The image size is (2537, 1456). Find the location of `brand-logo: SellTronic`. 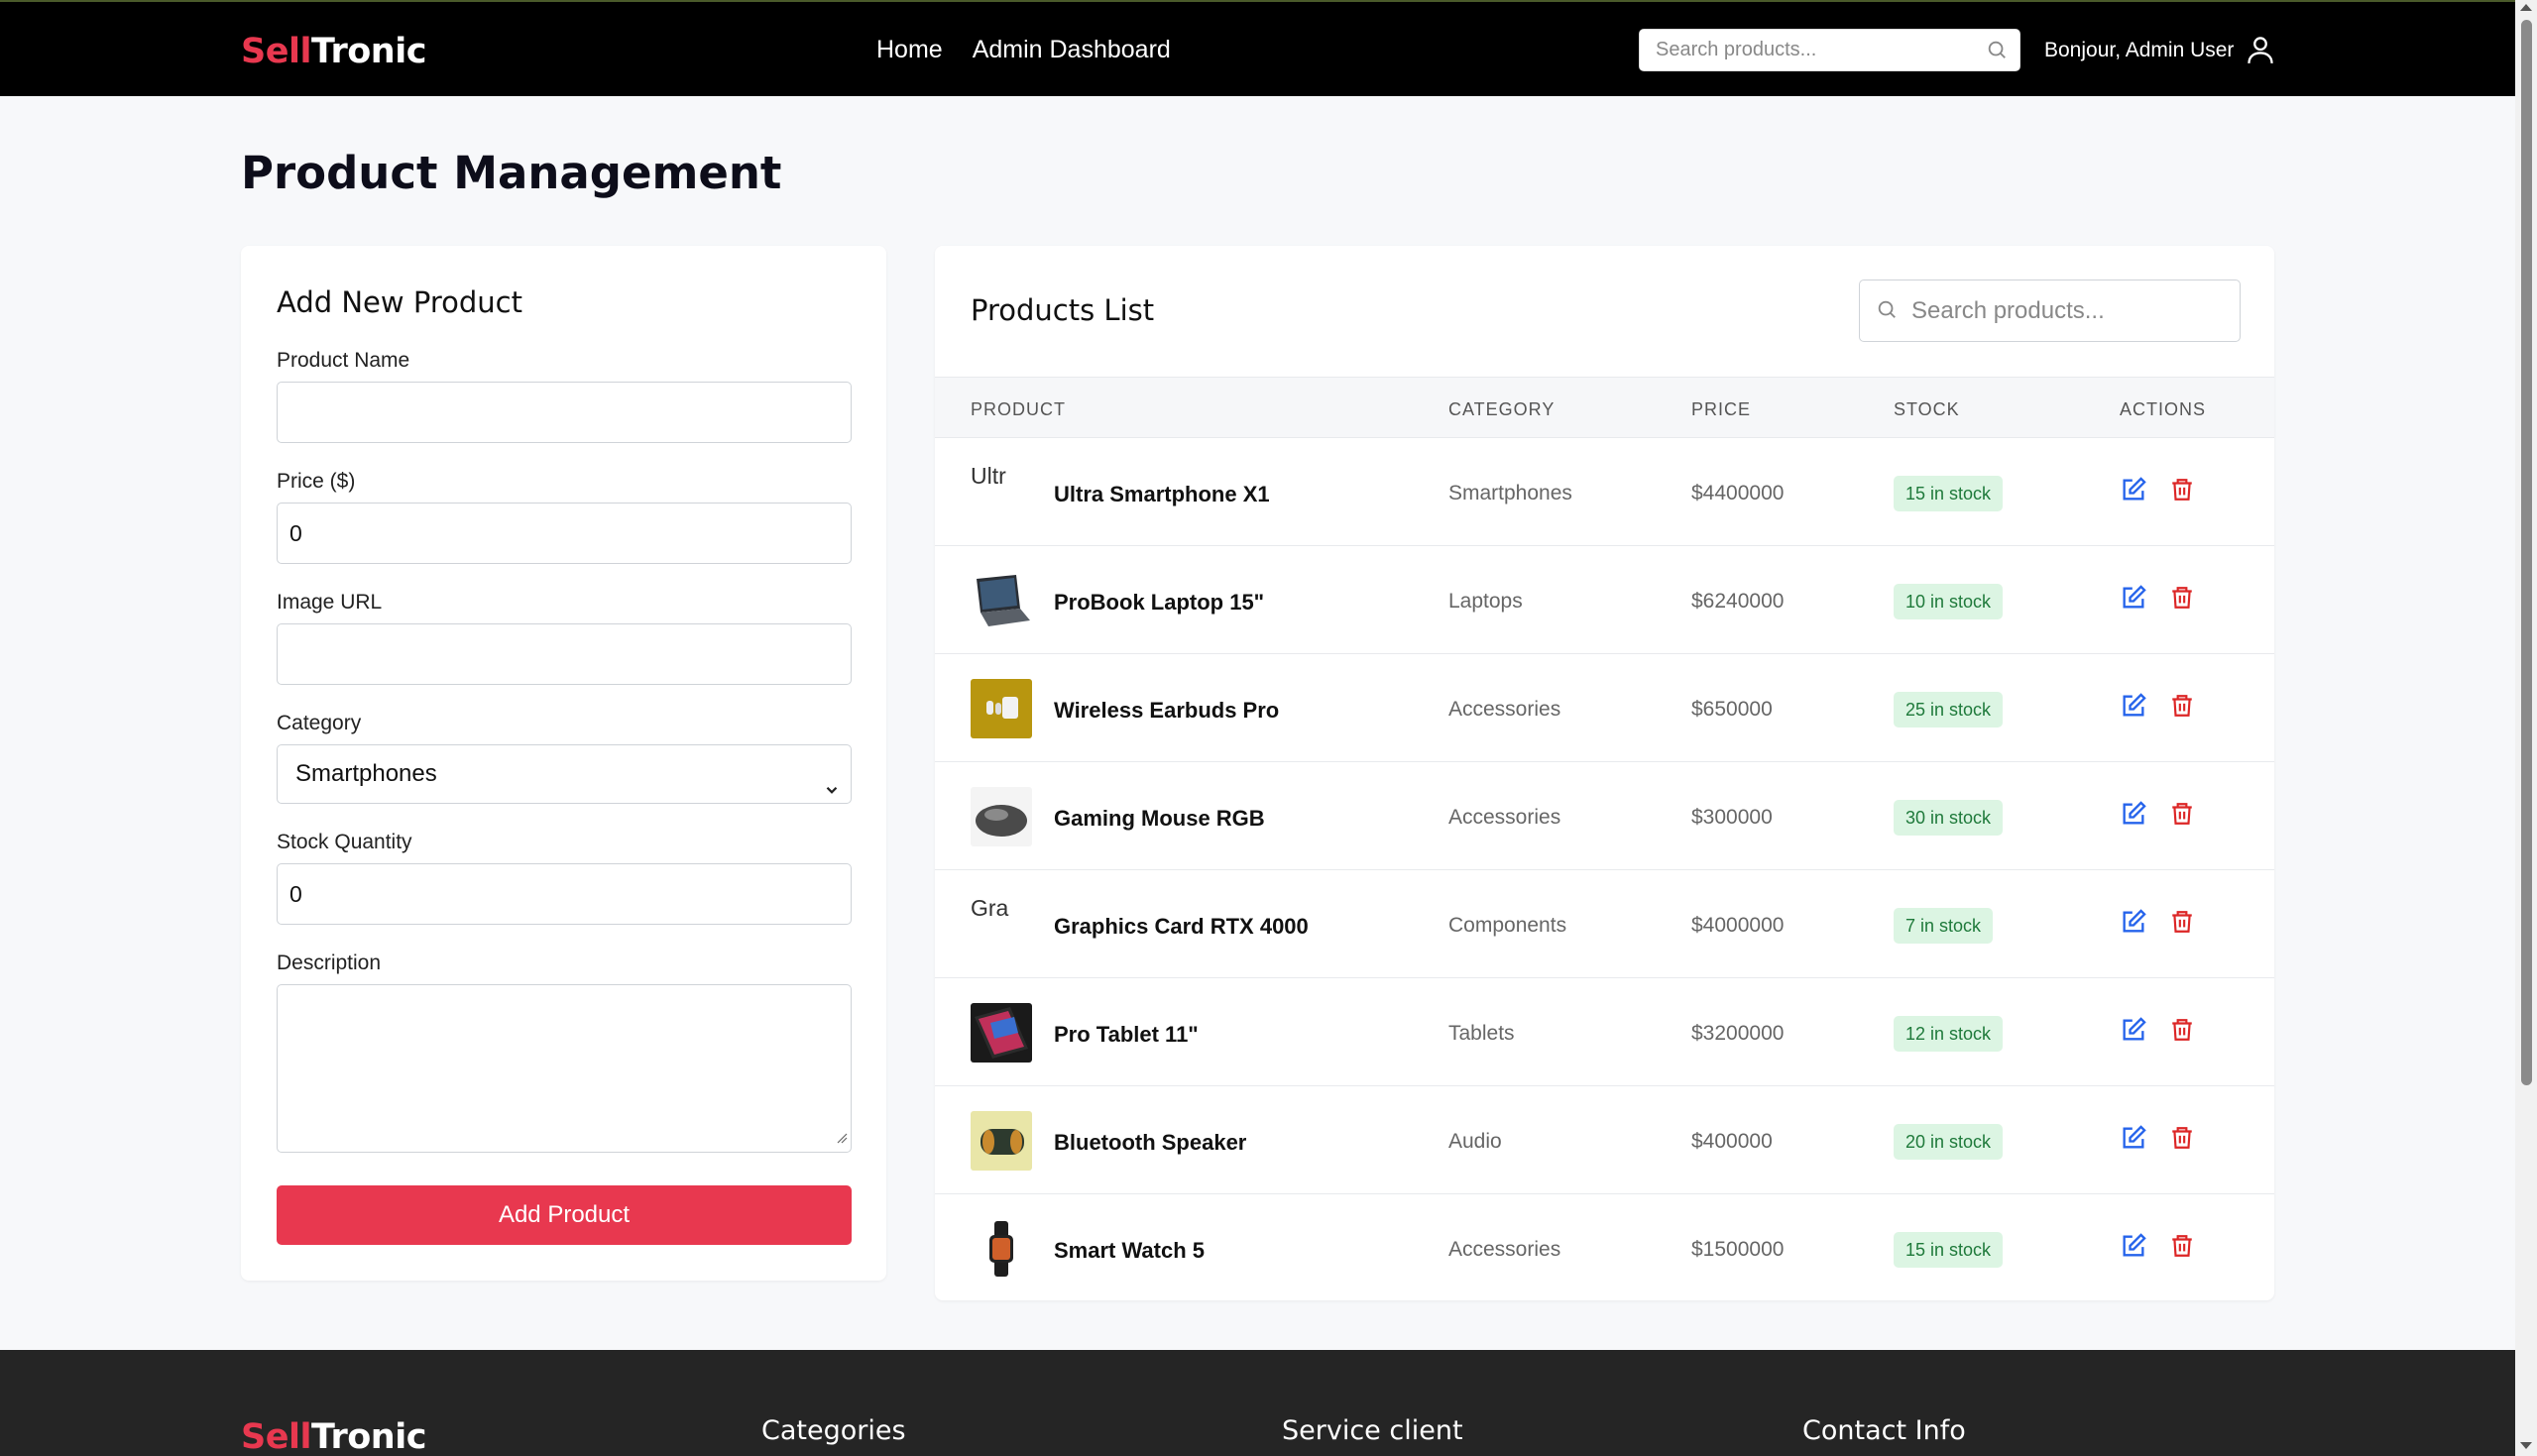

brand-logo: SellTronic is located at coordinates (333, 51).